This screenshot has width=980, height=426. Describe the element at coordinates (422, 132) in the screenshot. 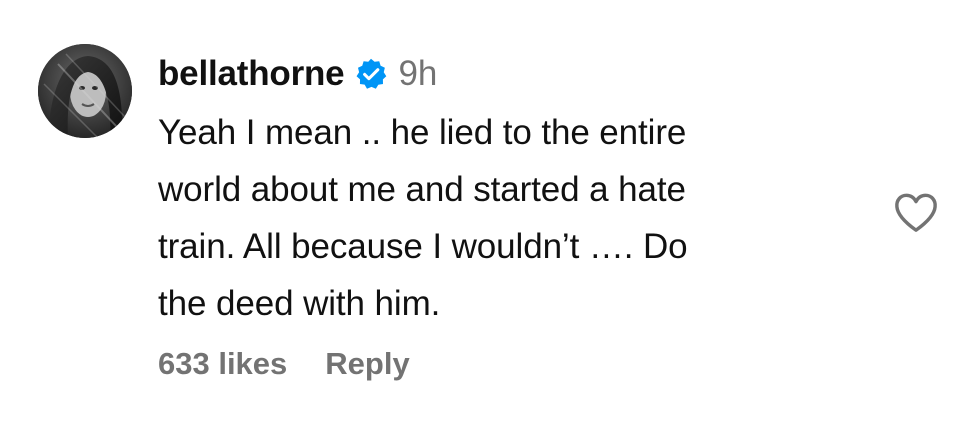

I see `comment-text-line: Yeah I mean .. he lied to the entire` at that location.